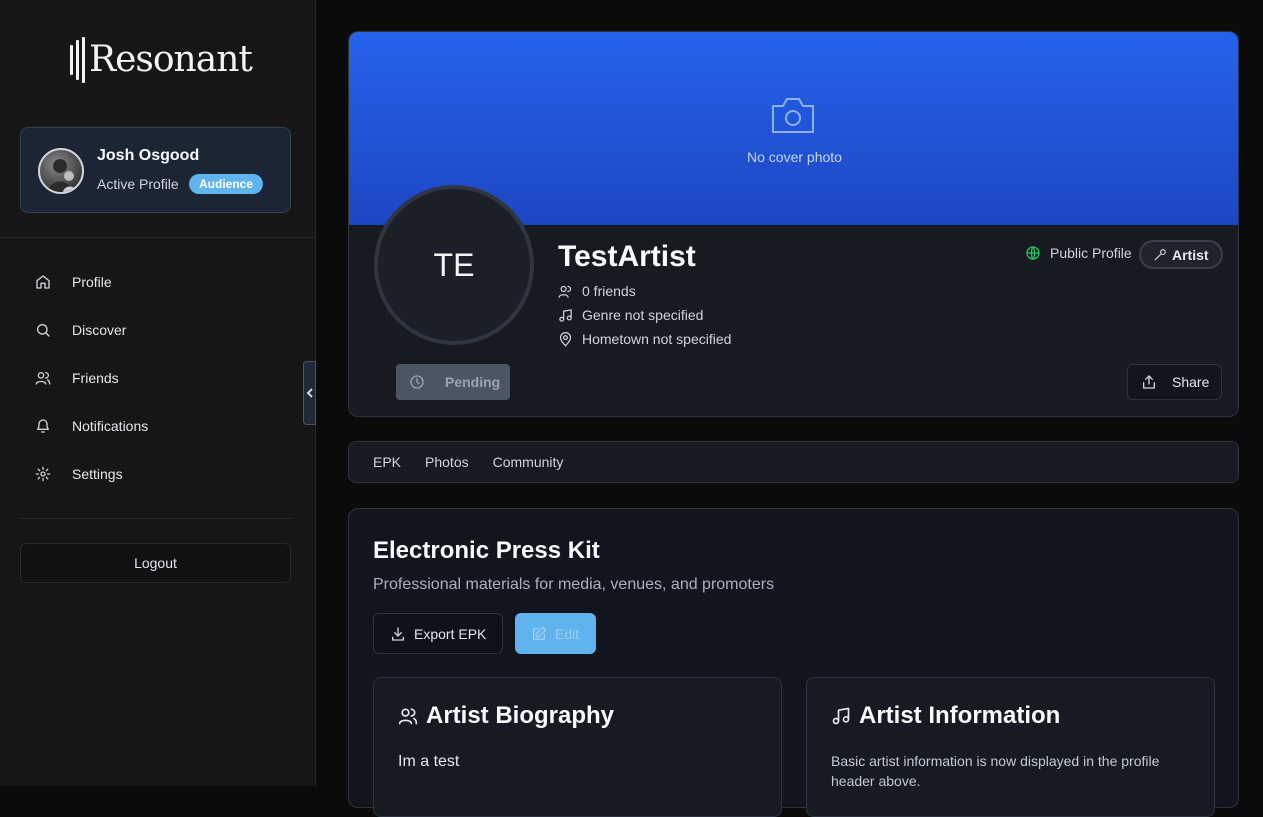 The width and height of the screenshot is (1263, 817). I want to click on logo-text: Resonant, so click(171, 59).